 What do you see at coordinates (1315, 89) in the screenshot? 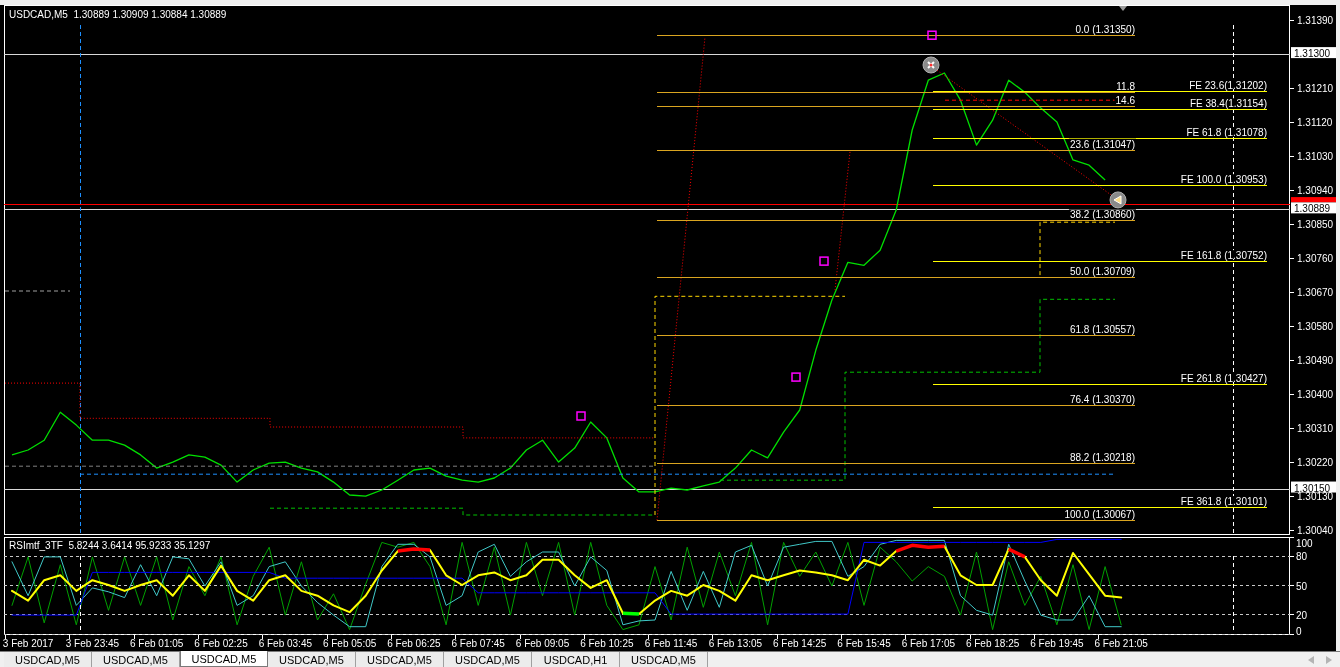
I see `price-axis-label: 1.31210` at bounding box center [1315, 89].